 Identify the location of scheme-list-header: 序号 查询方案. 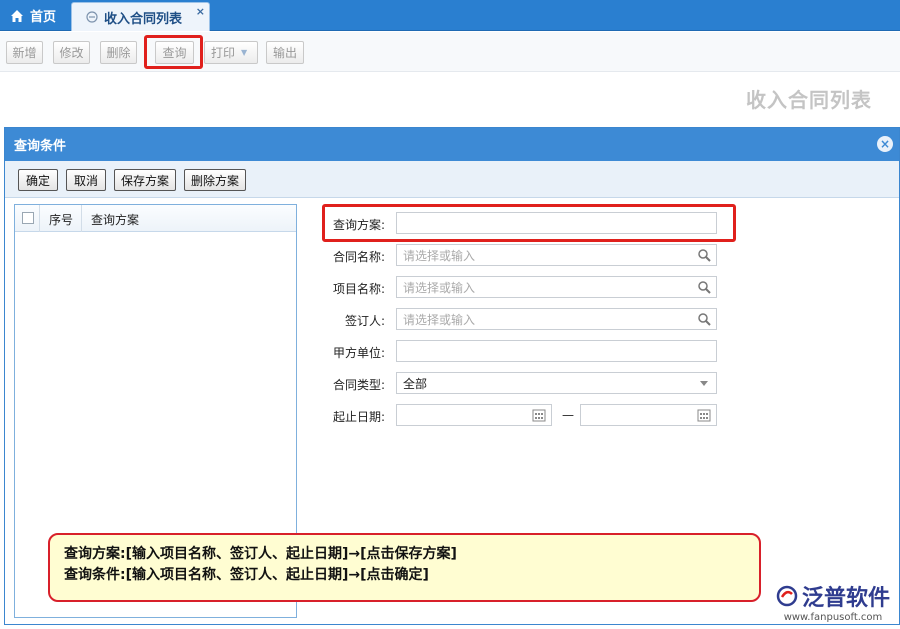
(155, 218).